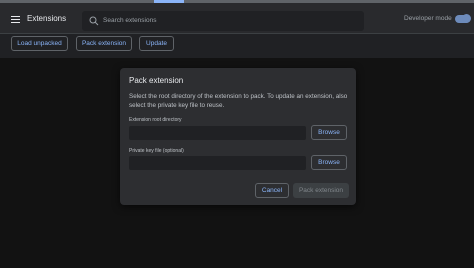 The width and height of the screenshot is (474, 268). What do you see at coordinates (155, 120) in the screenshot?
I see `root-directory-label: Extension root directory` at bounding box center [155, 120].